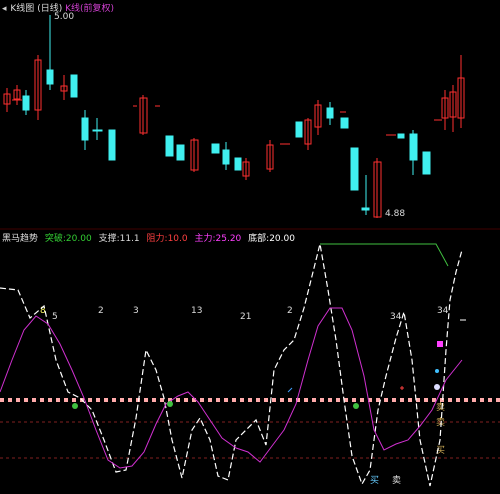 This screenshot has width=500, height=494. Describe the element at coordinates (269, 364) in the screenshot. I see `signal-markers` at that location.